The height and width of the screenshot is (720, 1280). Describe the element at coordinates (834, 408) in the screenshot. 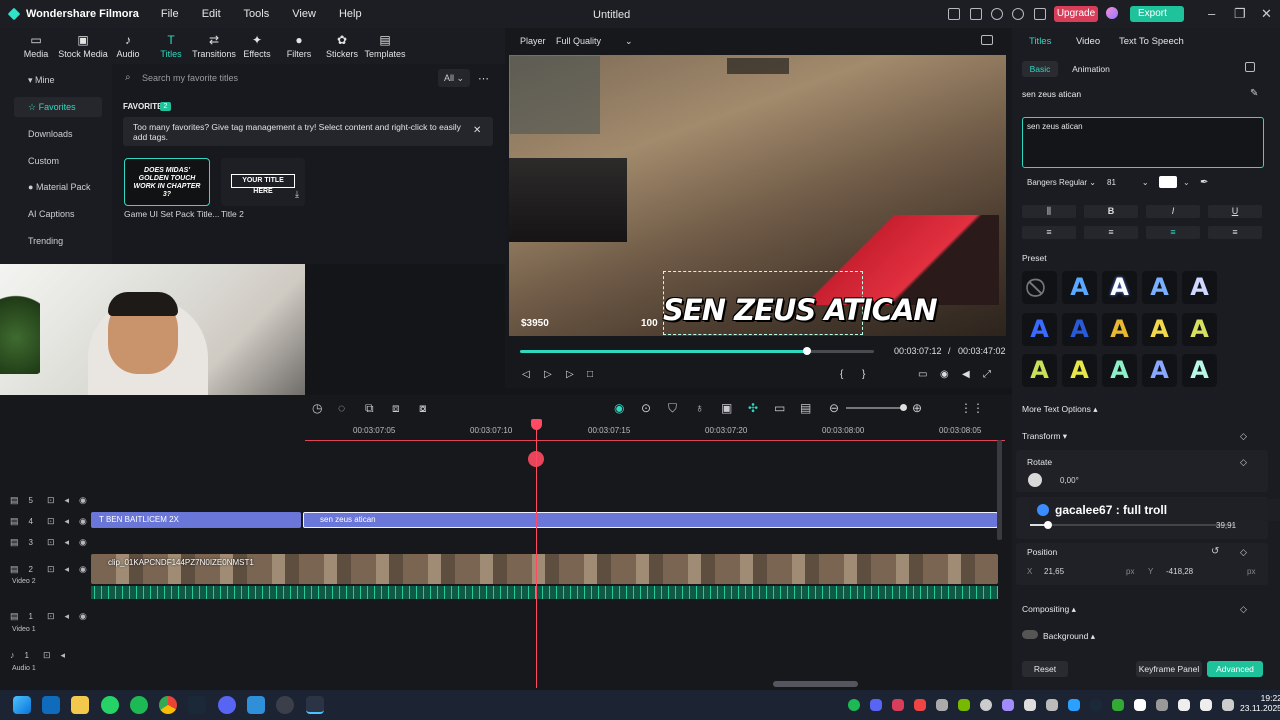

I see `zoom-out-icon: ⊖` at that location.